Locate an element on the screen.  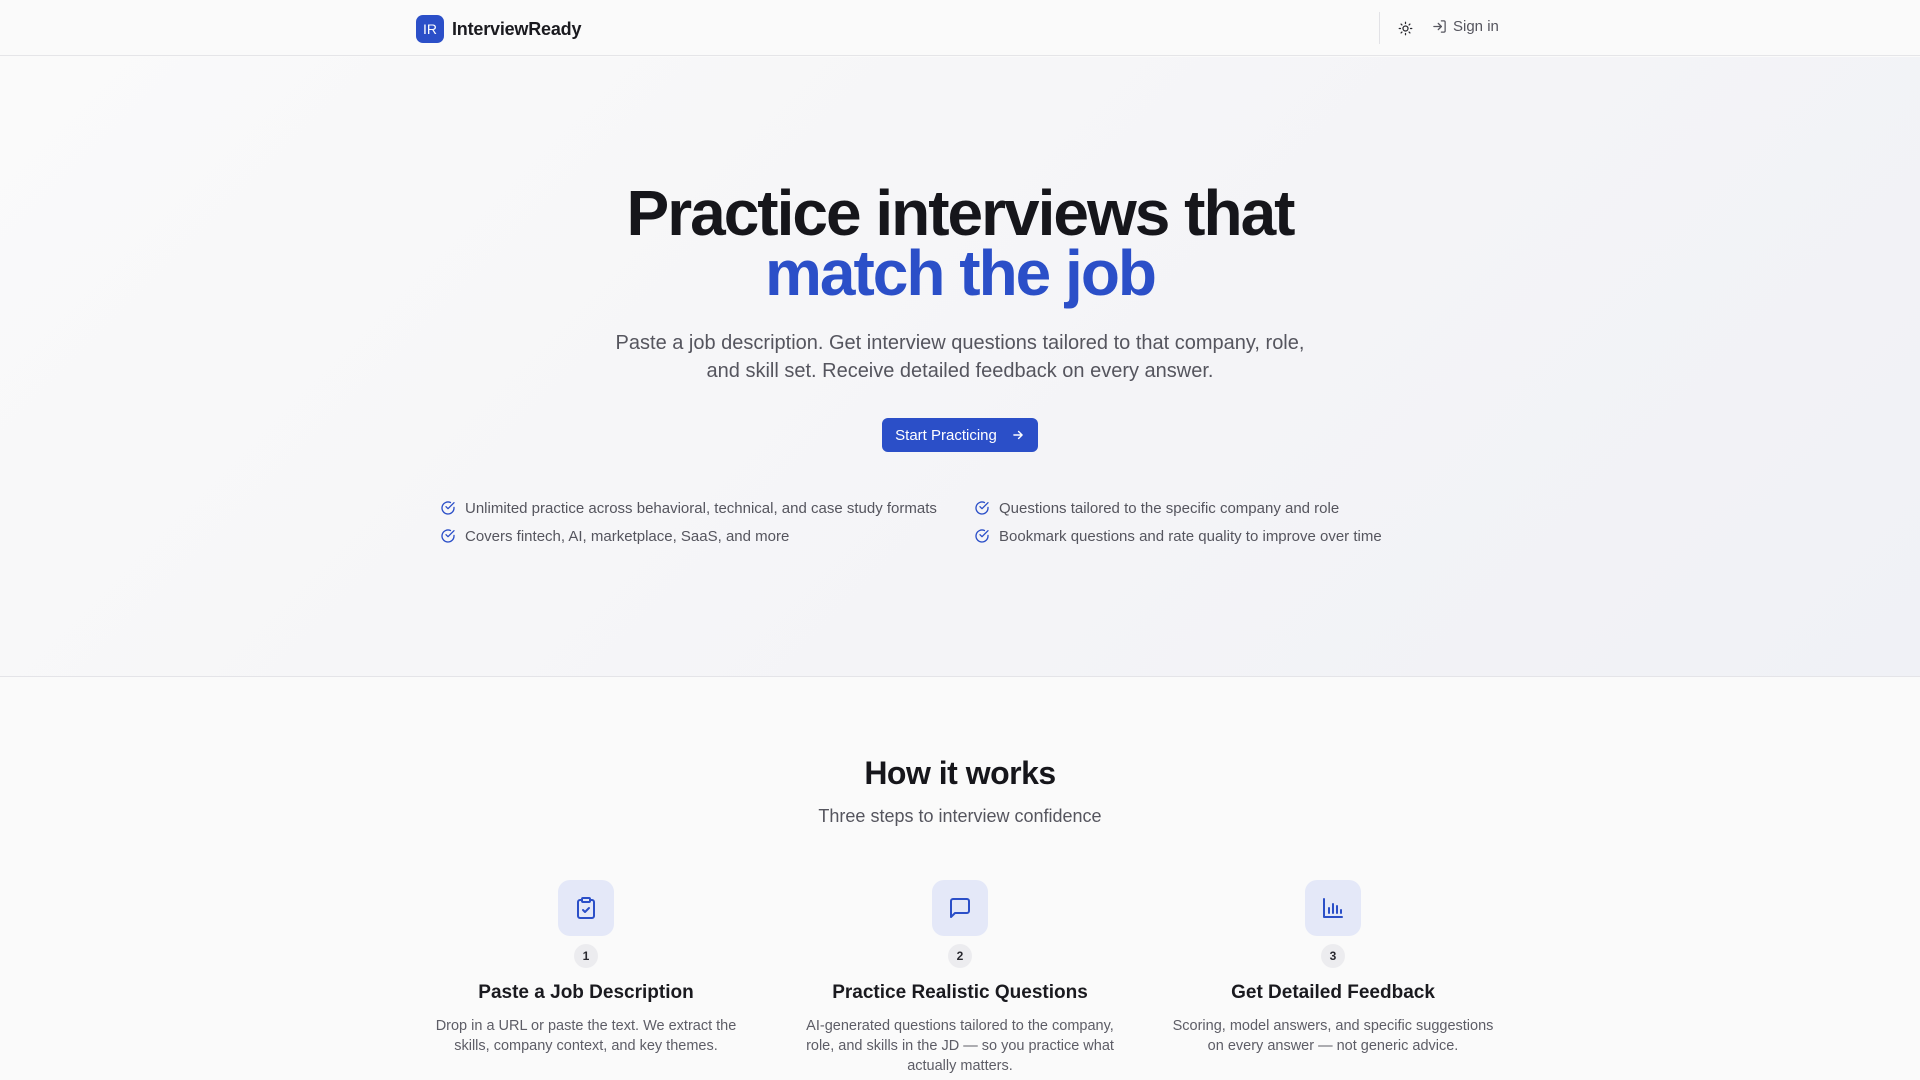
logo: IR InterviewReady is located at coordinates (498, 29).